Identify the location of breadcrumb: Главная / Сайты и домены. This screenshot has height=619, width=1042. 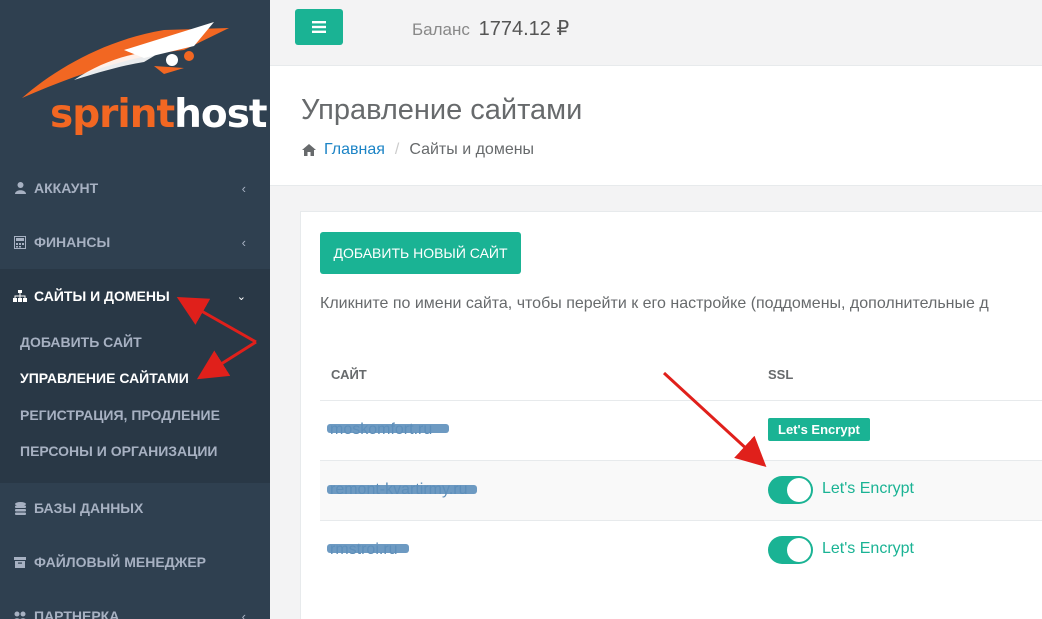
(418, 150).